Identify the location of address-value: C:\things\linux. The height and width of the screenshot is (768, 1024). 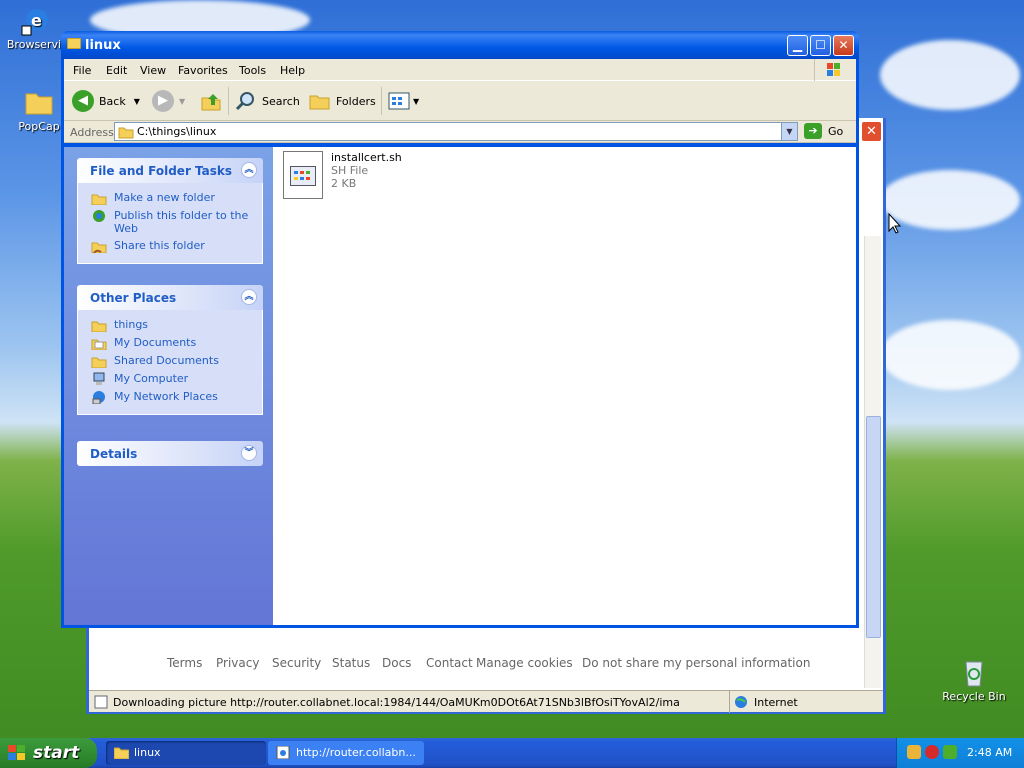
(177, 131).